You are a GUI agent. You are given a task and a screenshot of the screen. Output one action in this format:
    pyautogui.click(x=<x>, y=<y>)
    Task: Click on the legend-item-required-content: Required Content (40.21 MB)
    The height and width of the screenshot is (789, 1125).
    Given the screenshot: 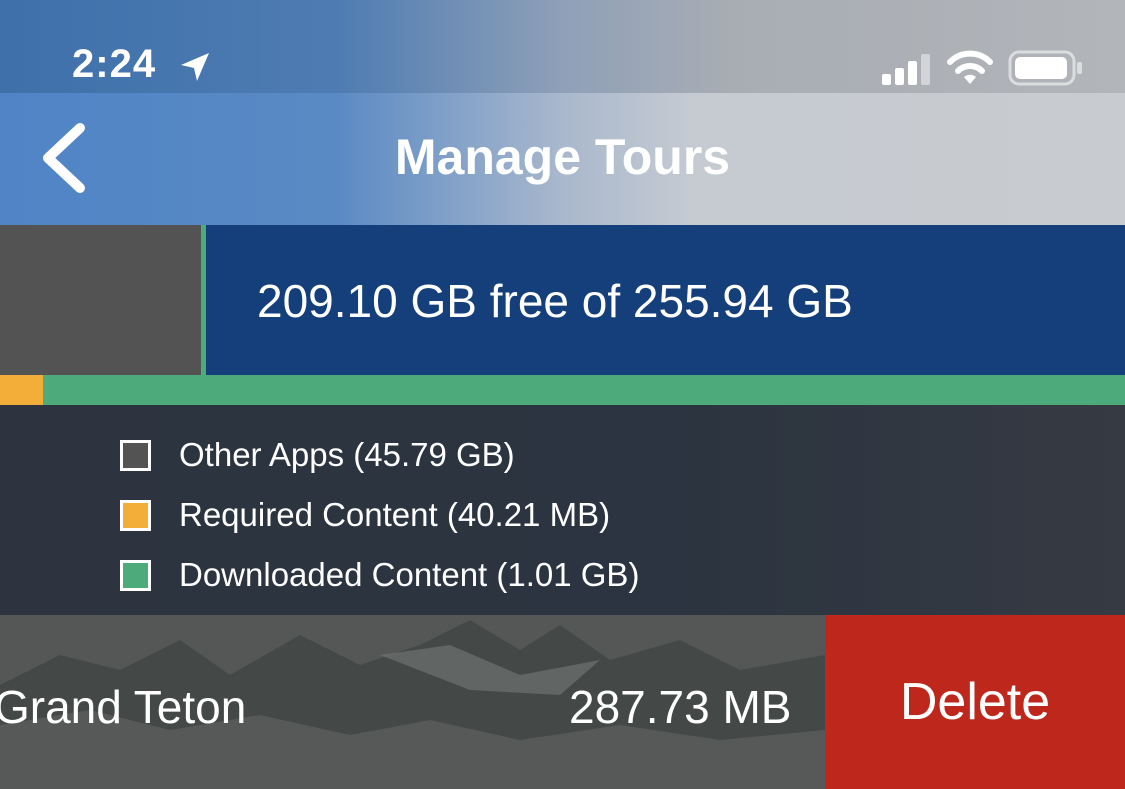 What is the action you would take?
    pyautogui.click(x=365, y=515)
    